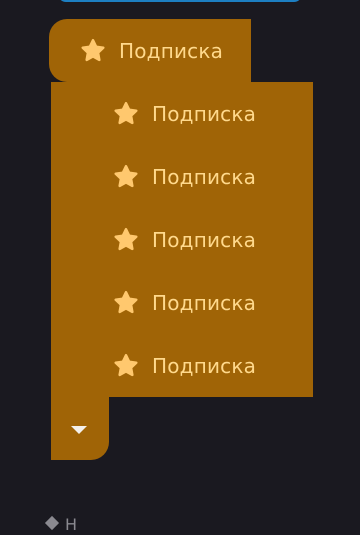 The image size is (360, 535). Describe the element at coordinates (61, 525) in the screenshot. I see `next-menu-item-peek: Н` at that location.